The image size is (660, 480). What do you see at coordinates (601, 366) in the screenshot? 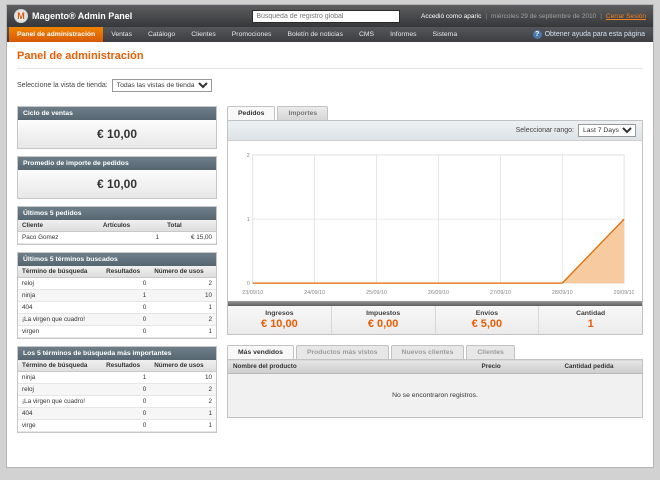
I see `col-qty-ordered: Cantidad pedida` at bounding box center [601, 366].